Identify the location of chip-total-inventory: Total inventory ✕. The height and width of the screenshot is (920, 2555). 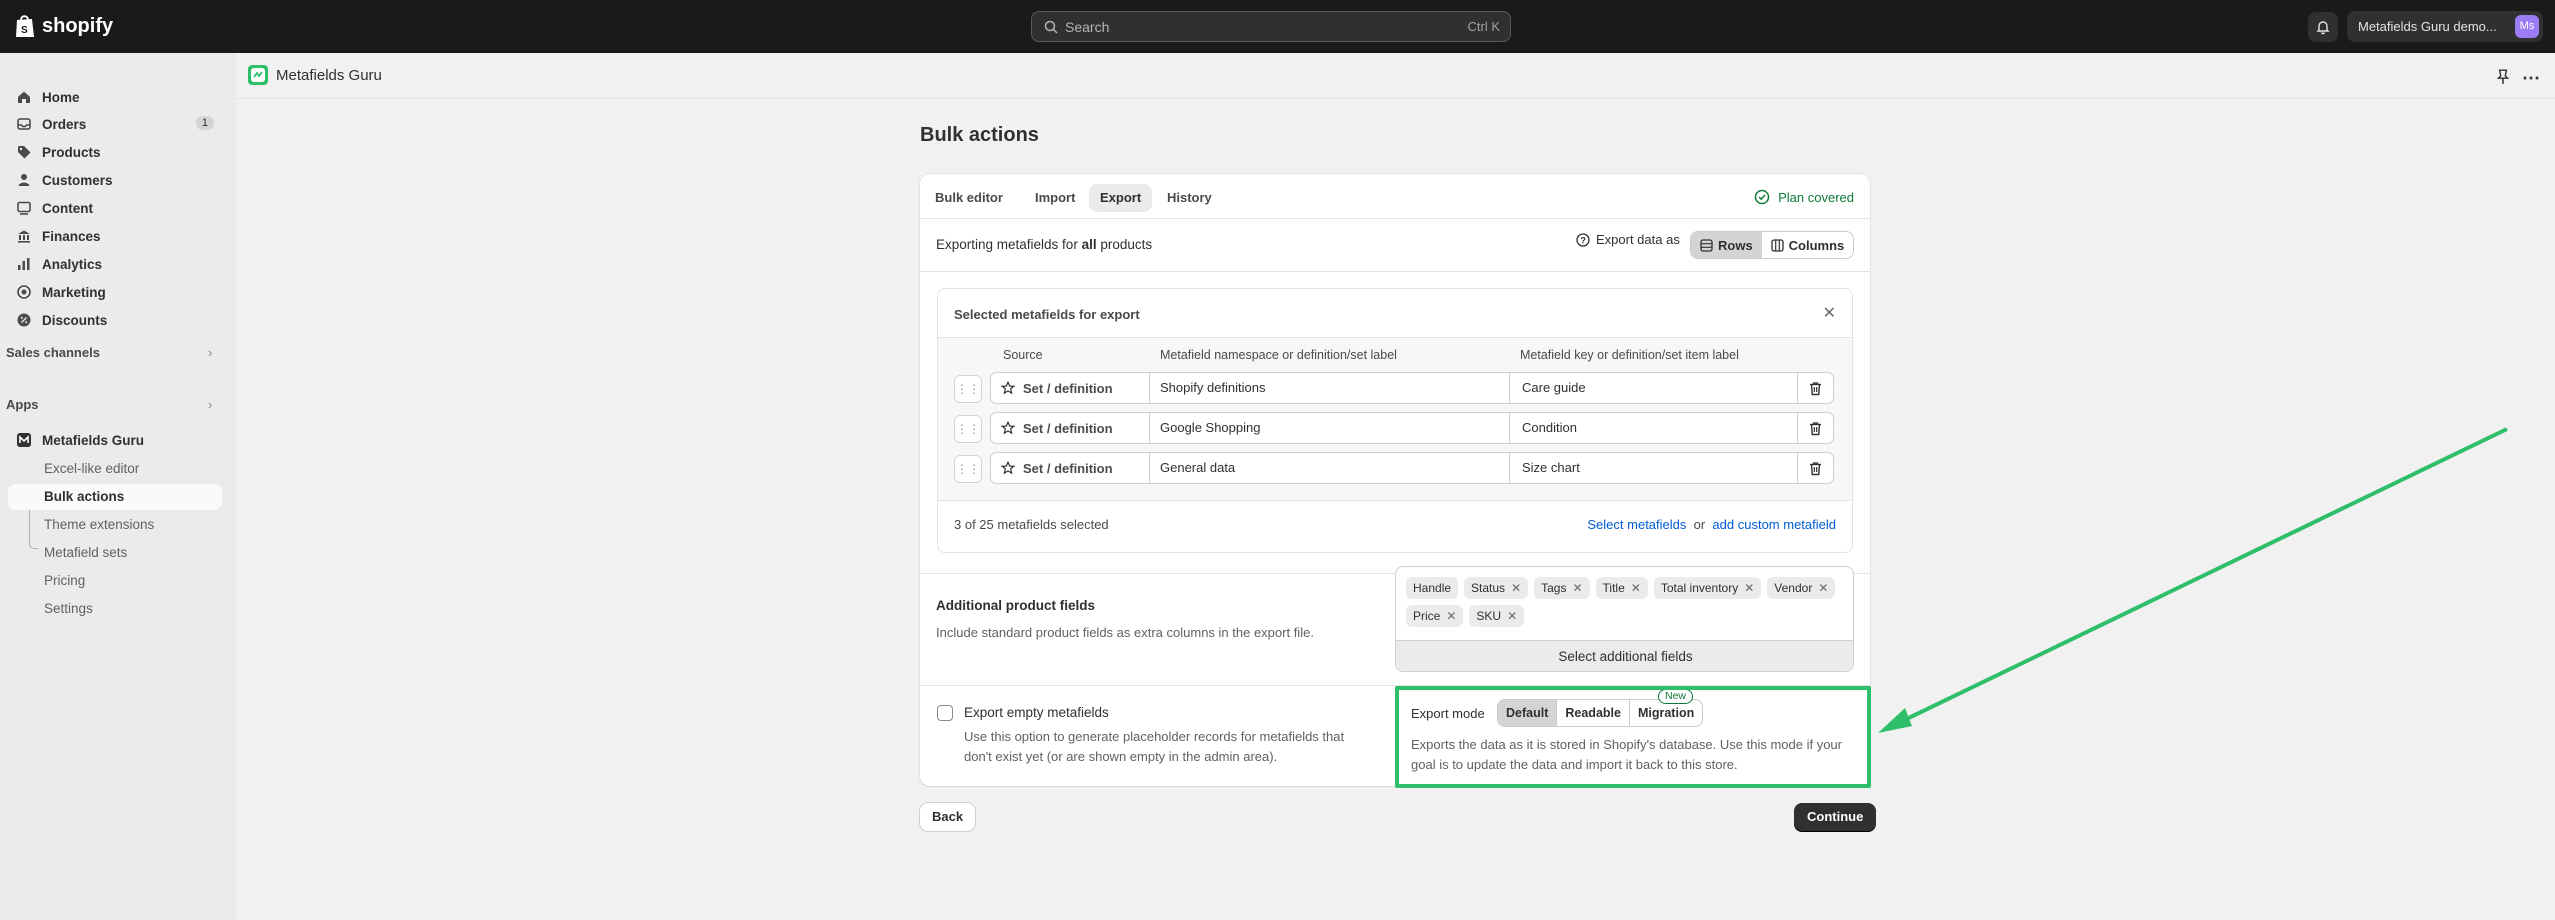
(1707, 588).